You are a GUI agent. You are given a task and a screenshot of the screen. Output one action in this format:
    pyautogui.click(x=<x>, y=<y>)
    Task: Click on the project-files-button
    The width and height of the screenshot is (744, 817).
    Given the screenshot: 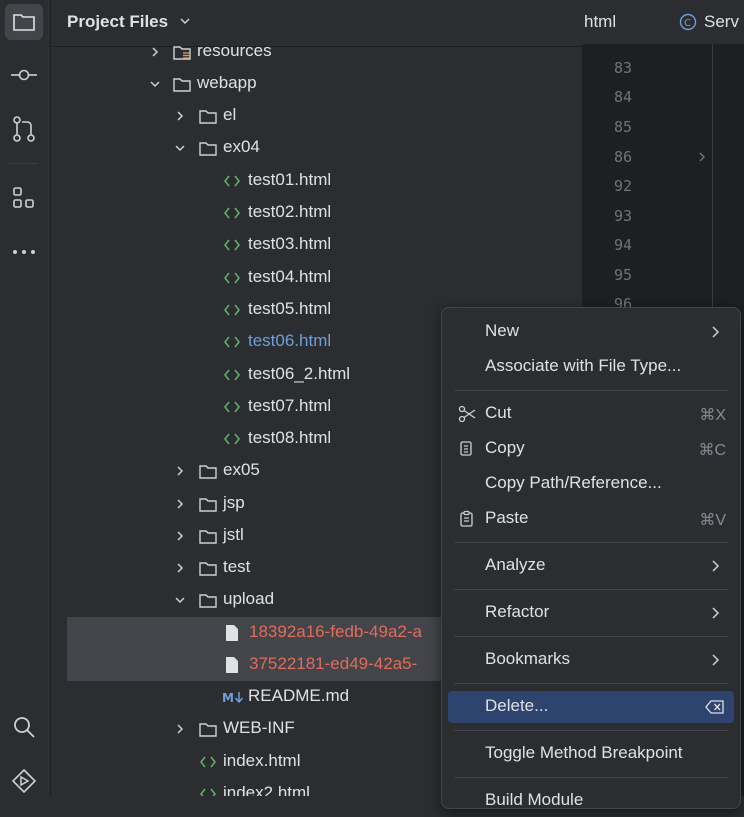 What is the action you would take?
    pyautogui.click(x=24, y=22)
    